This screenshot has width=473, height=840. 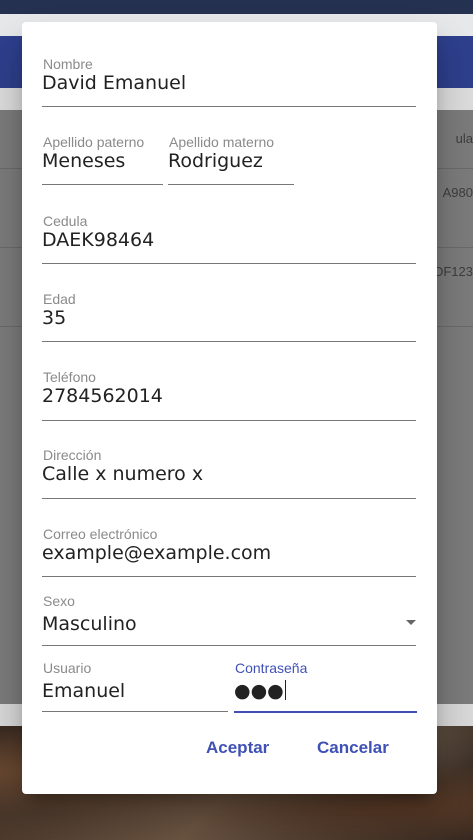 I want to click on edad-label: Edad, so click(x=59, y=299).